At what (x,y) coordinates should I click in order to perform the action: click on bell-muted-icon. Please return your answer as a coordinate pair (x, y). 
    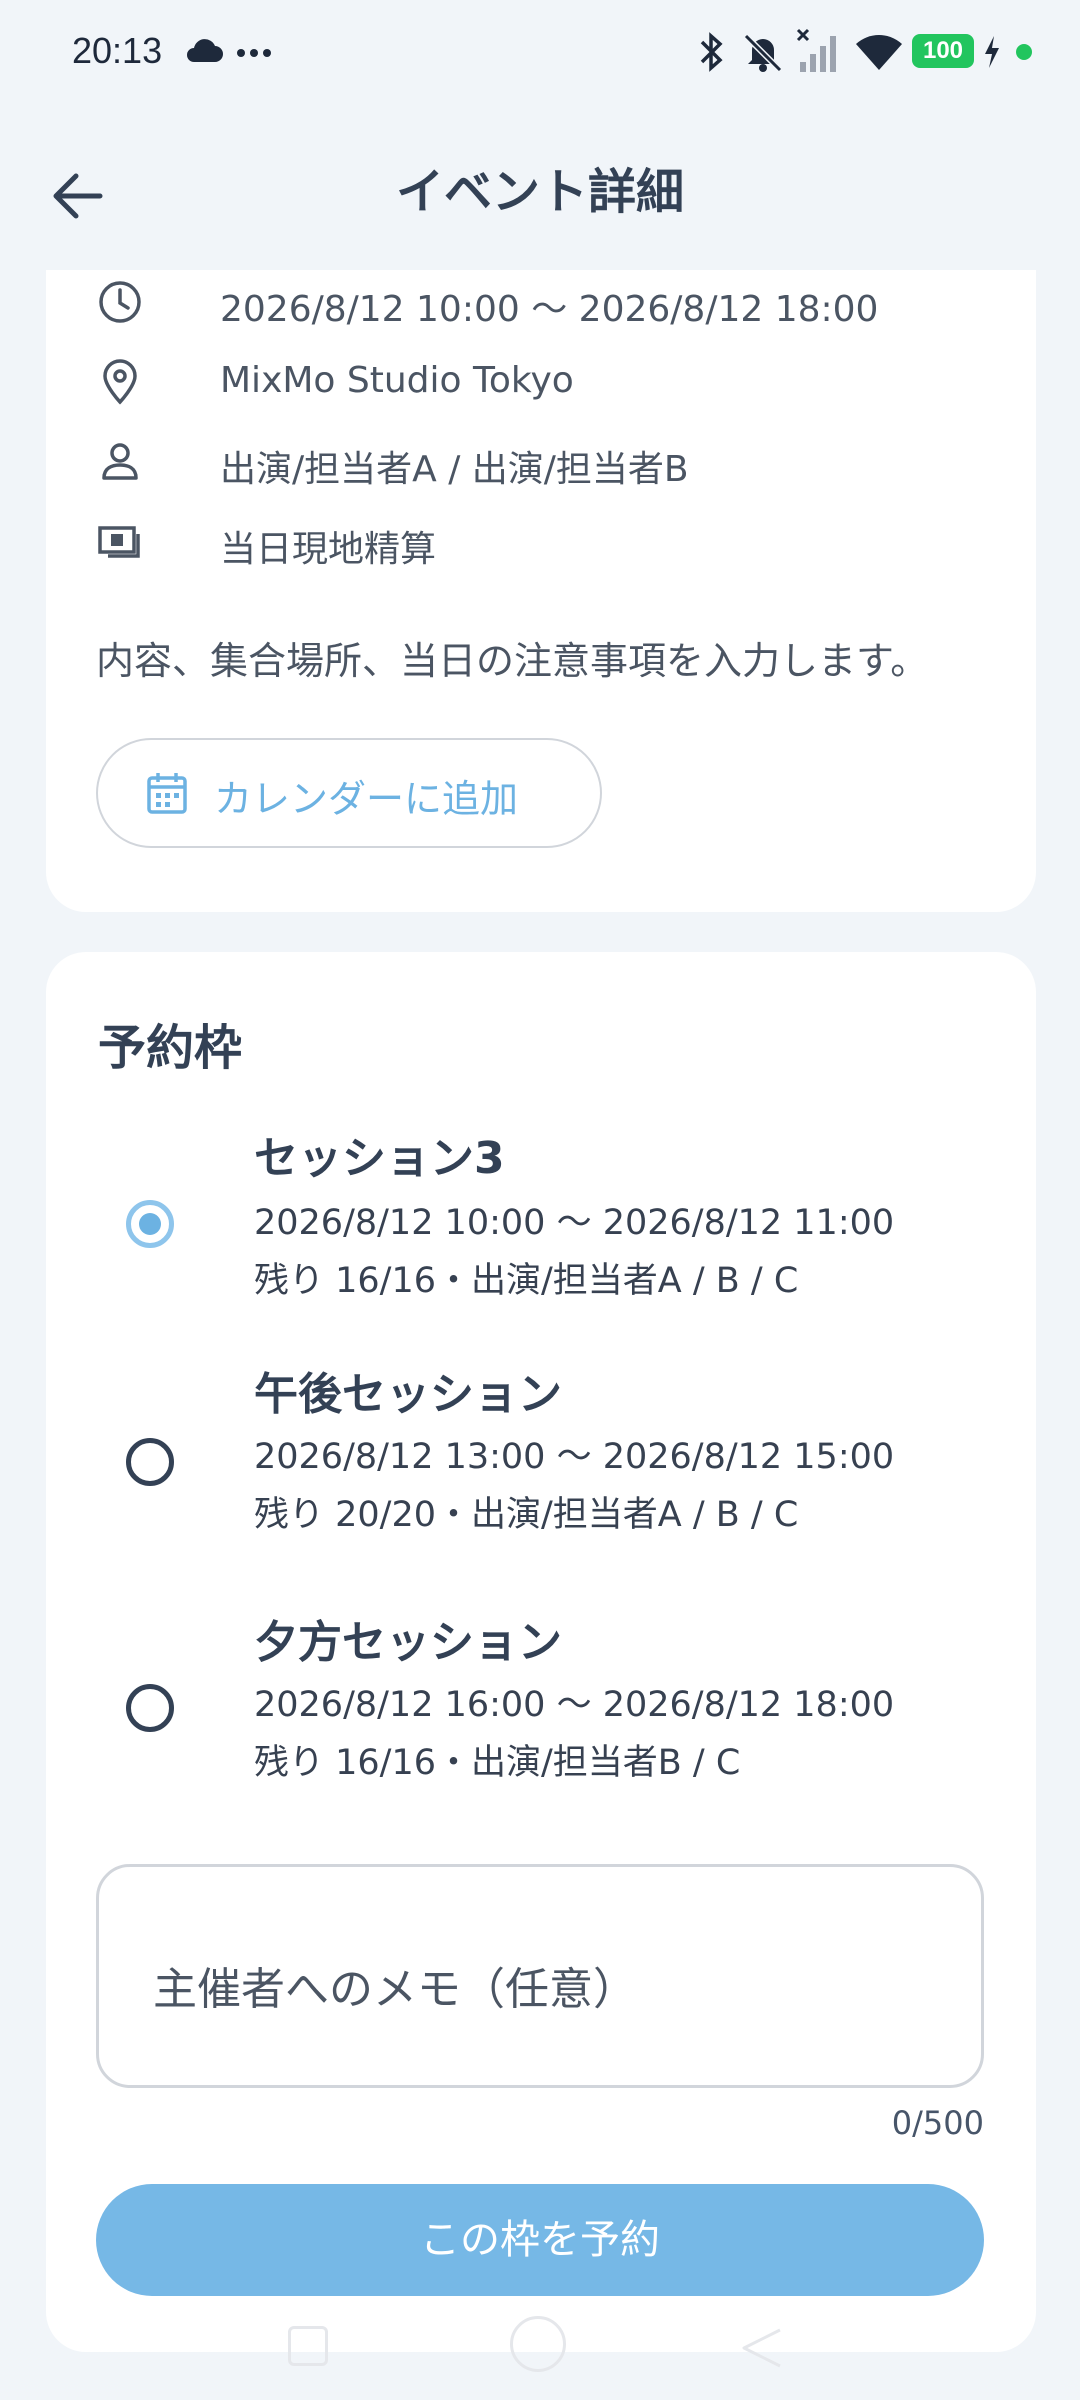
    Looking at the image, I should click on (763, 53).